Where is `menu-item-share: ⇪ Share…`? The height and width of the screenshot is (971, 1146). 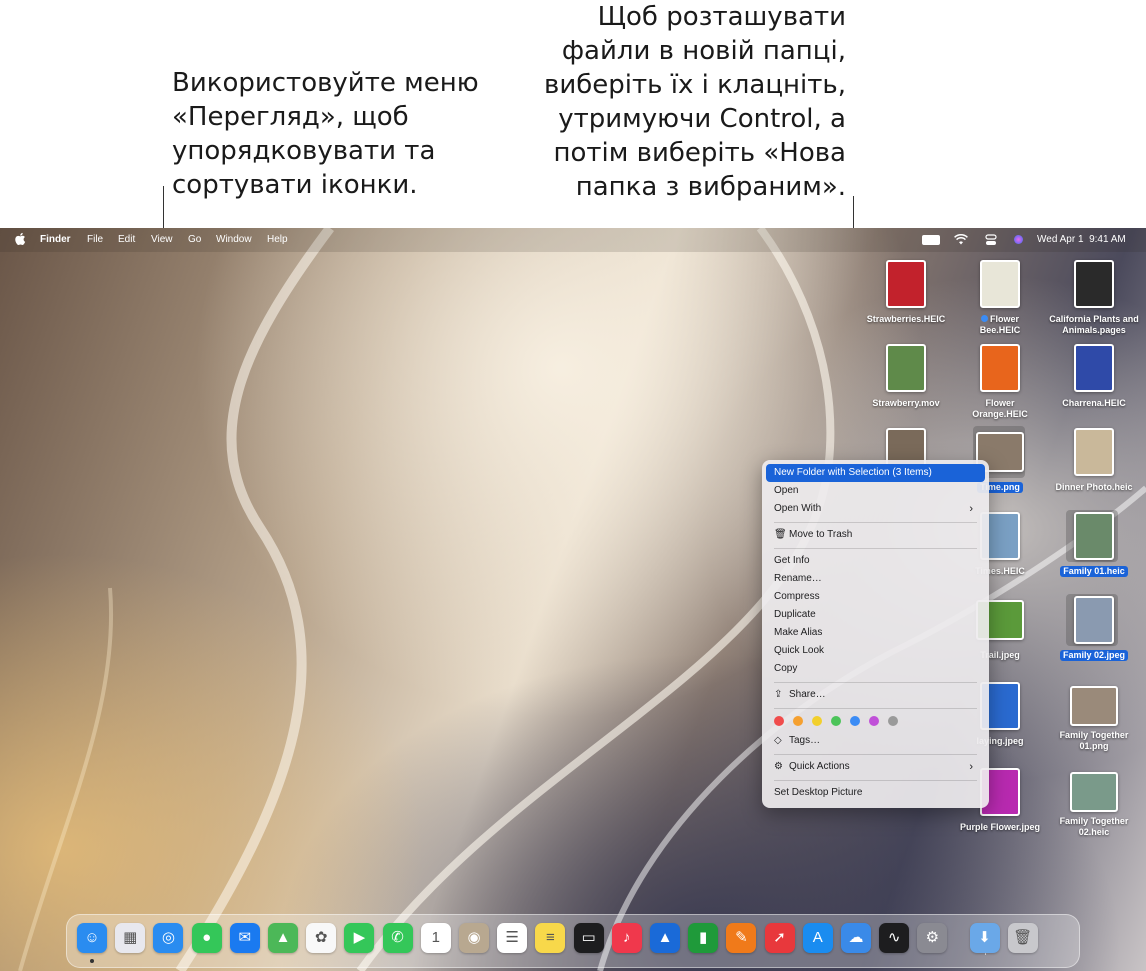 menu-item-share: ⇪ Share… is located at coordinates (875, 695).